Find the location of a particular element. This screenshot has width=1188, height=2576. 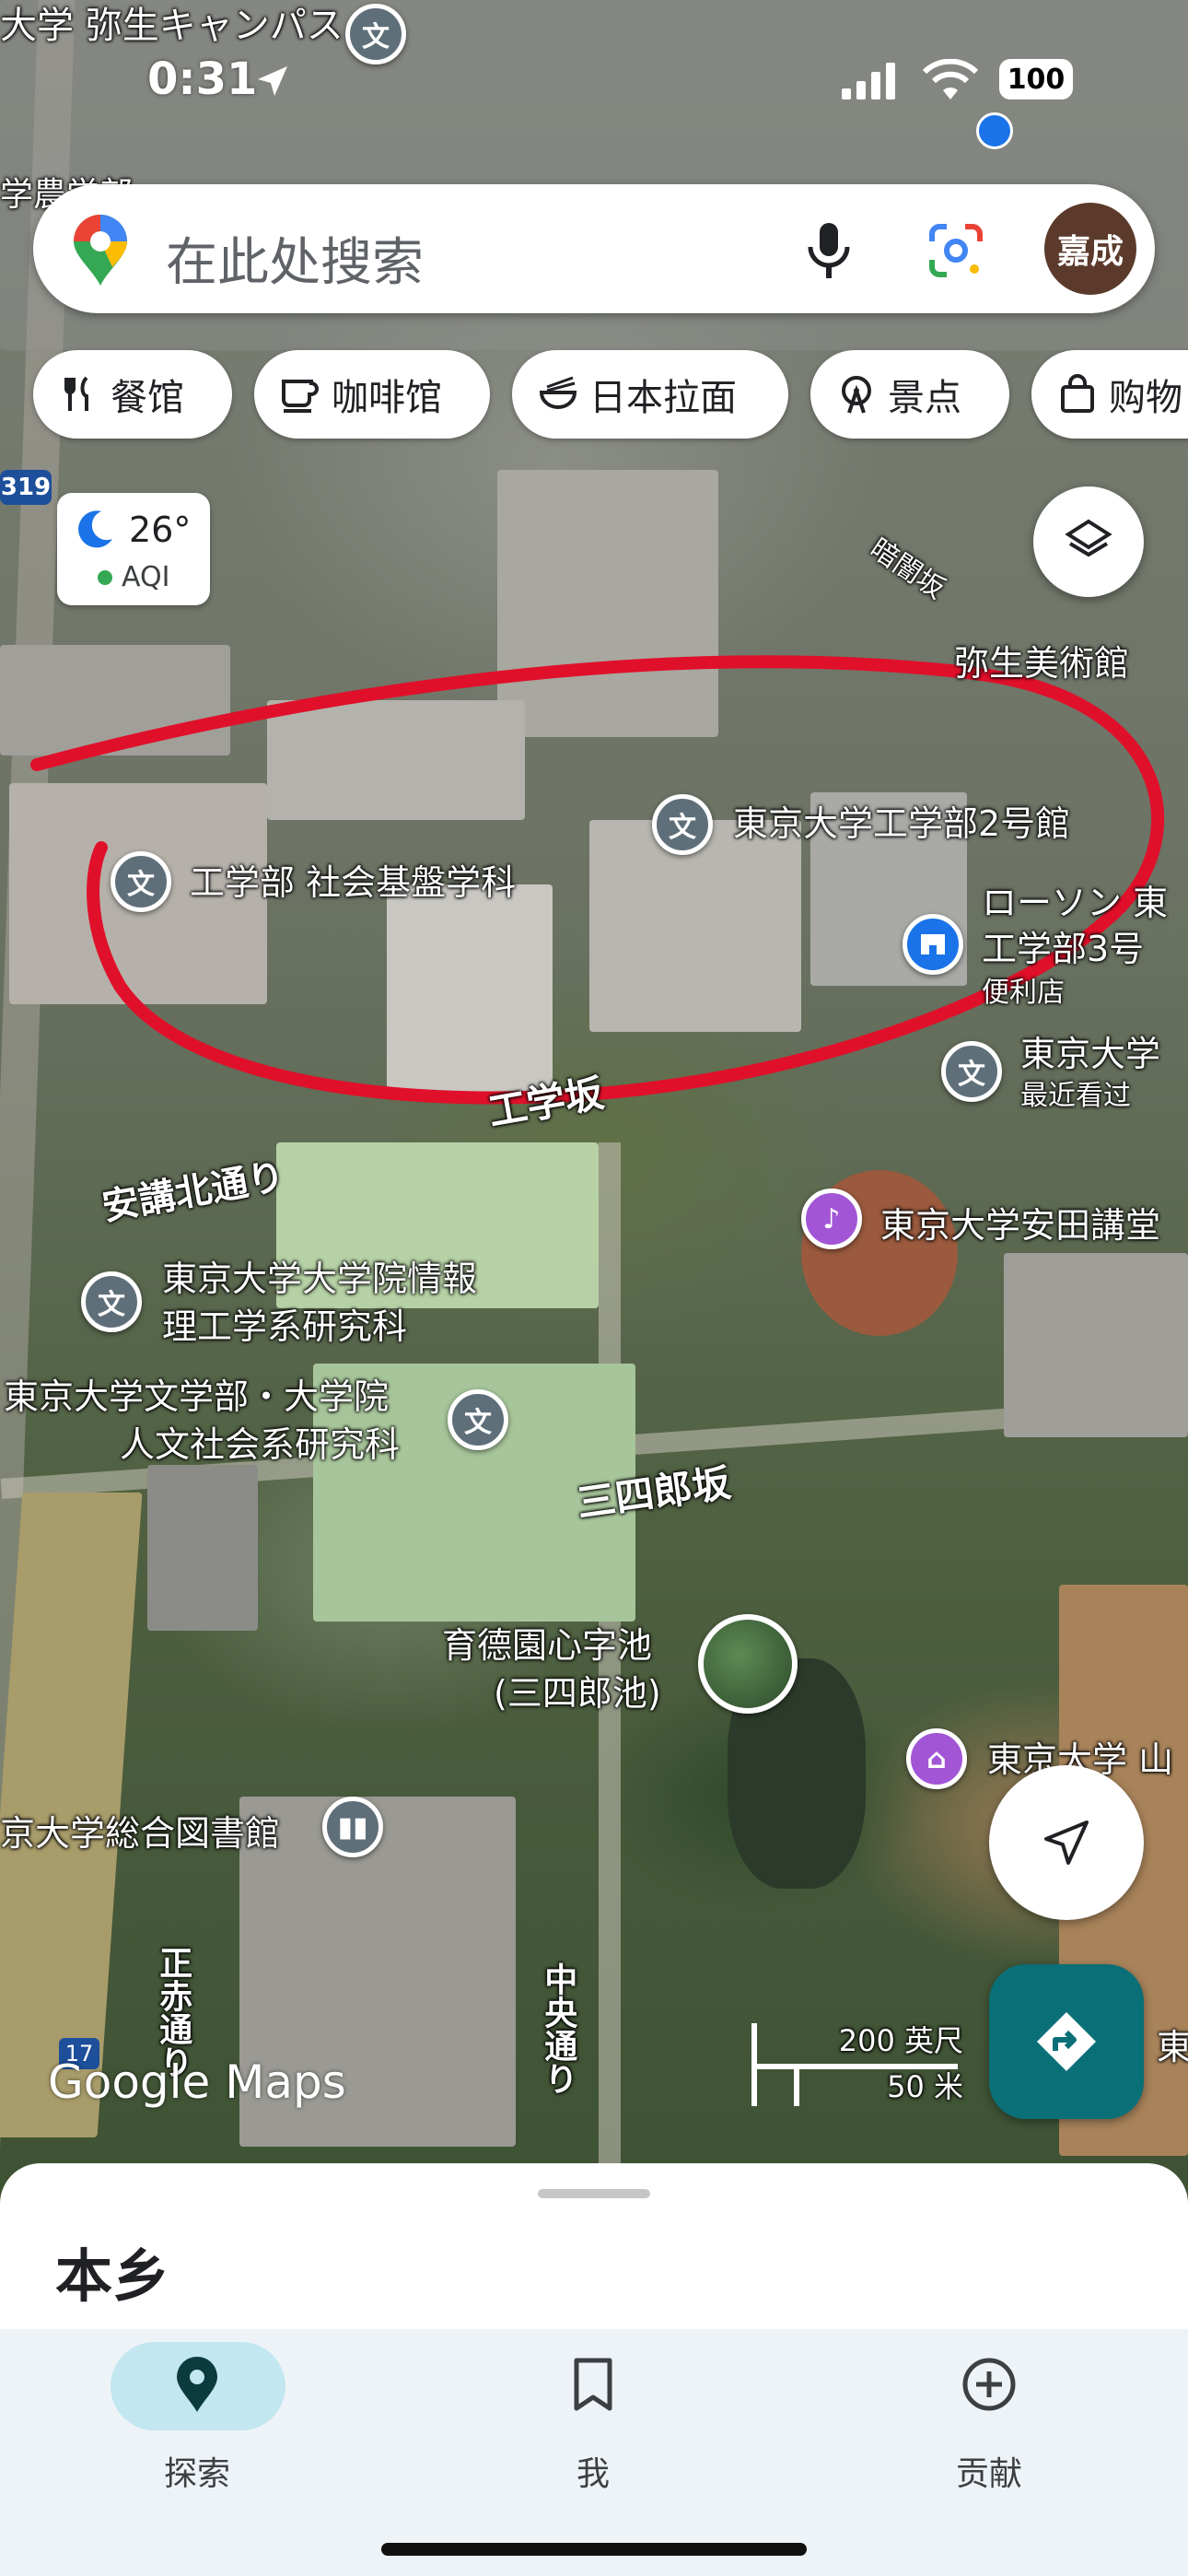

scale-feet-label: 200 英尺 is located at coordinates (900, 2040).